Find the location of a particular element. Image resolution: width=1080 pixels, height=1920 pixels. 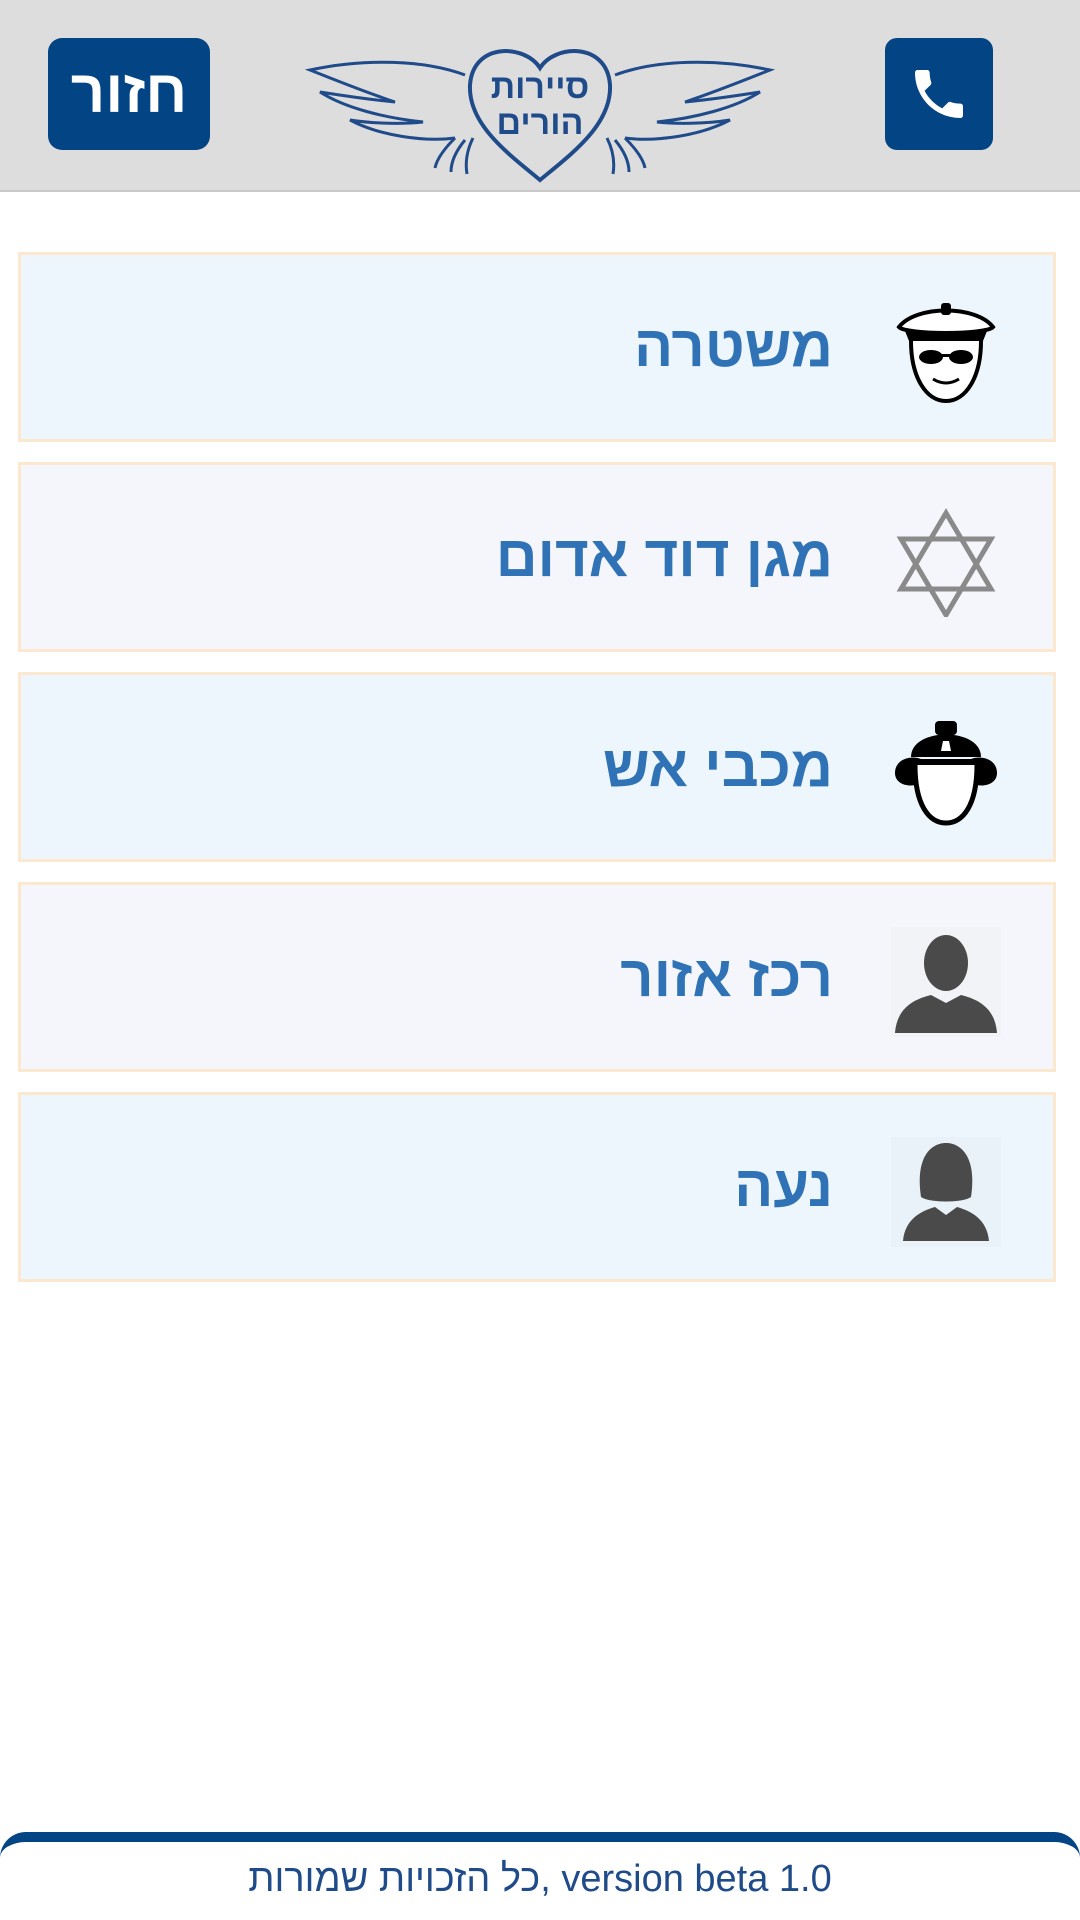

contact-item-noa: נעה is located at coordinates (537, 1187).